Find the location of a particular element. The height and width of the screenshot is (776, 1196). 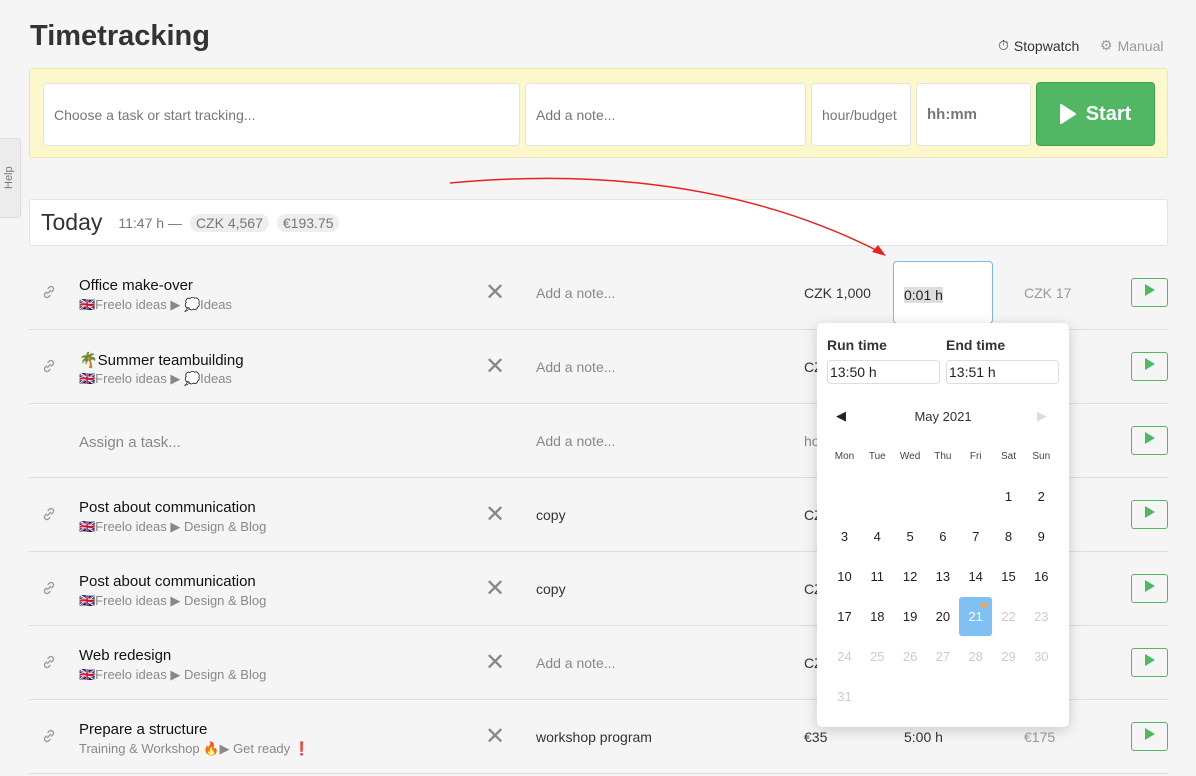

weekday-label: Fri is located at coordinates (975, 456).